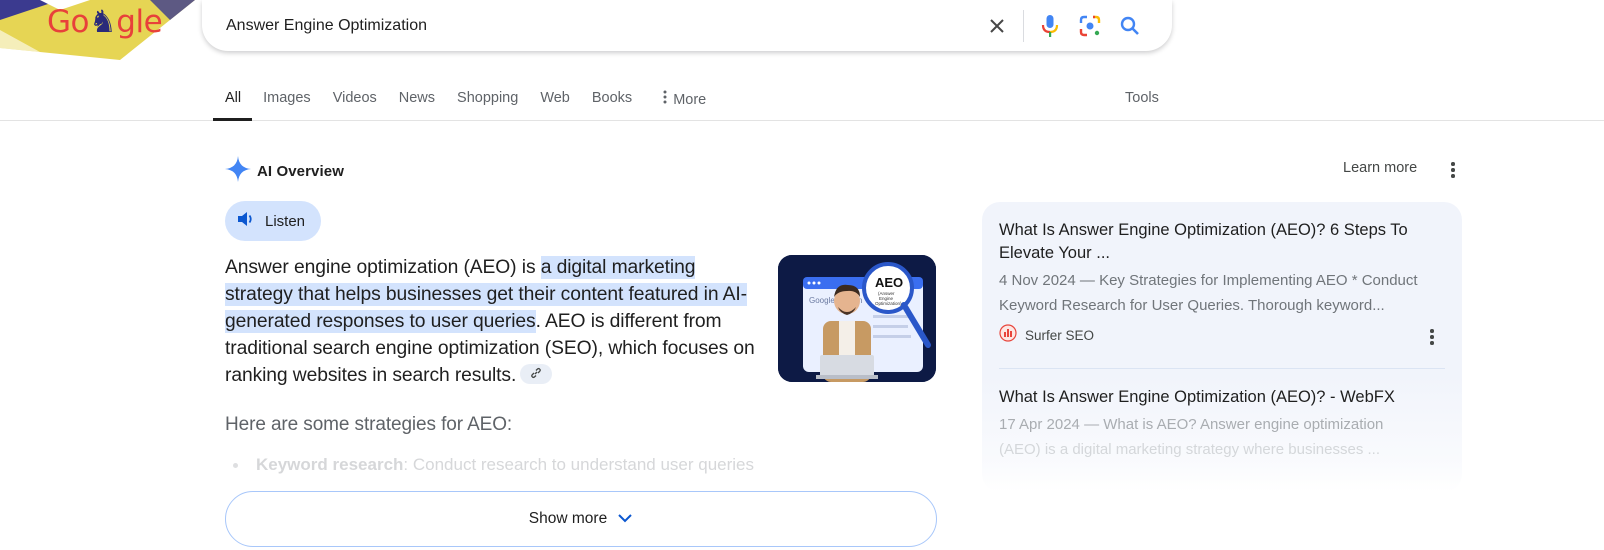 The image size is (1604, 550). I want to click on tab-videos: Videos, so click(355, 99).